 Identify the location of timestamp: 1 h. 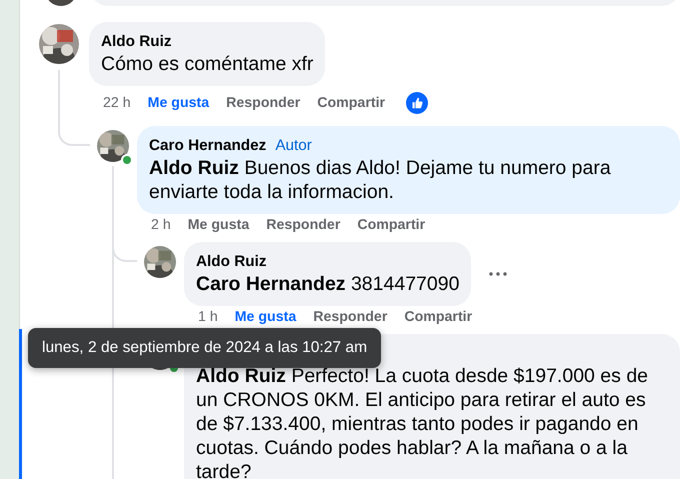
(208, 317).